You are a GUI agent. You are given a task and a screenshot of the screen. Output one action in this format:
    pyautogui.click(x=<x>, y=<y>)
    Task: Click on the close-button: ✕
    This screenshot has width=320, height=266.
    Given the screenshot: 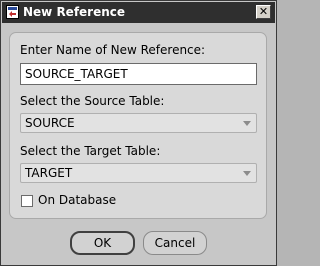 What is the action you would take?
    pyautogui.click(x=263, y=12)
    